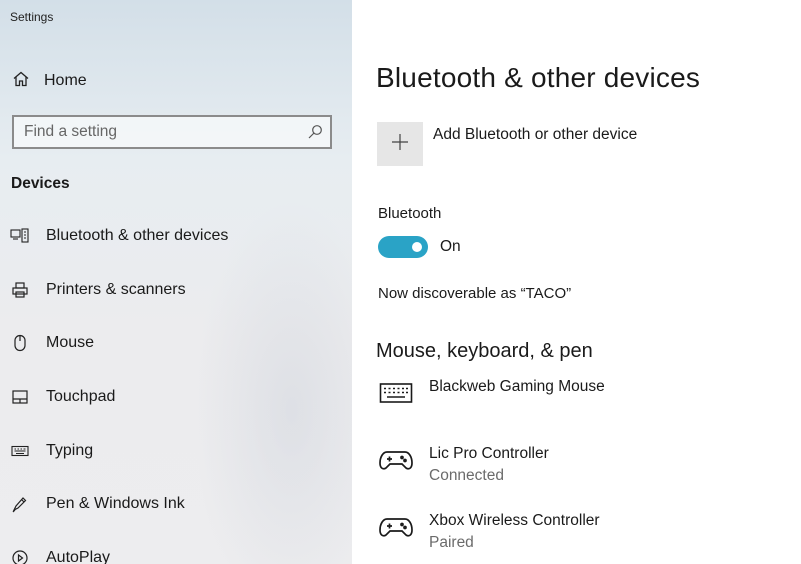  What do you see at coordinates (20, 504) in the screenshot?
I see `pen-icon` at bounding box center [20, 504].